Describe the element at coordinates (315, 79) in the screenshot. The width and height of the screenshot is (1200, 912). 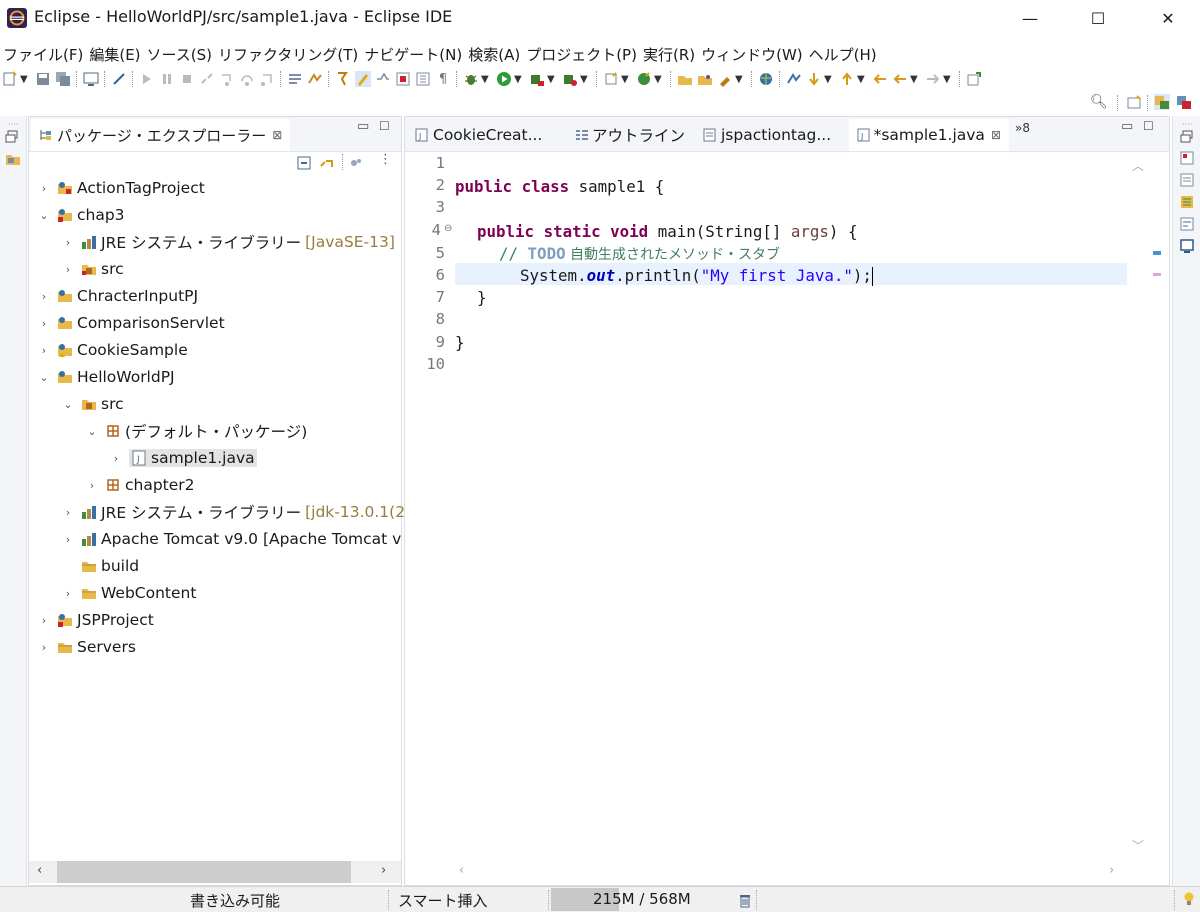
I see `use-step-filters-icon` at that location.